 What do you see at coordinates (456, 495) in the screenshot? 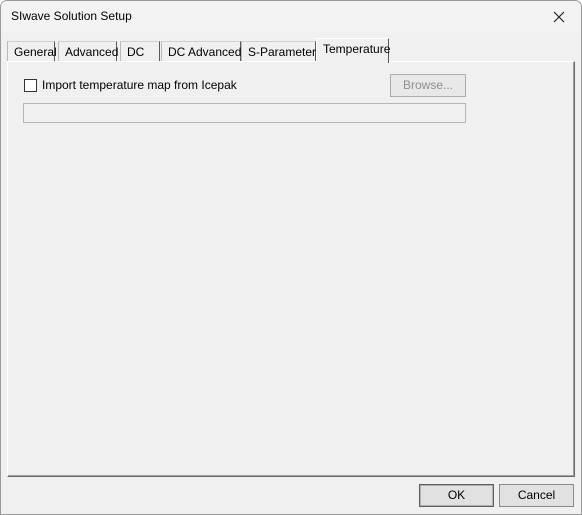
I see `ok-button: OK` at bounding box center [456, 495].